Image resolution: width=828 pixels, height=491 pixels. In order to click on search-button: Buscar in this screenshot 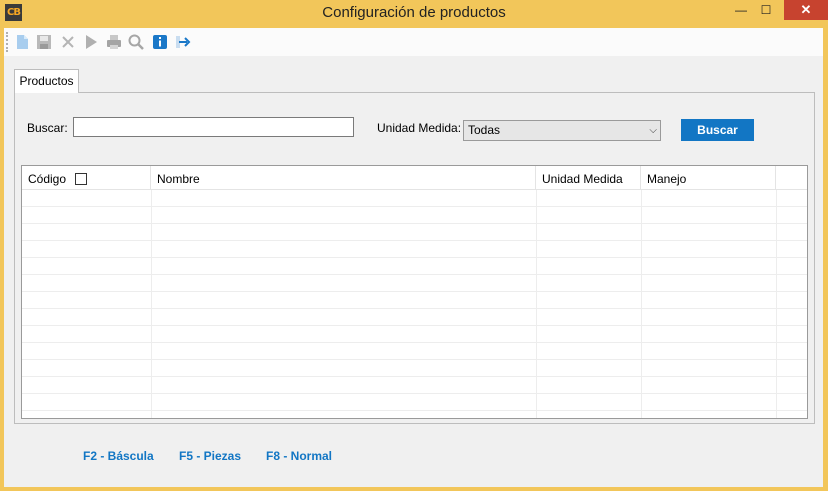, I will do `click(717, 130)`.